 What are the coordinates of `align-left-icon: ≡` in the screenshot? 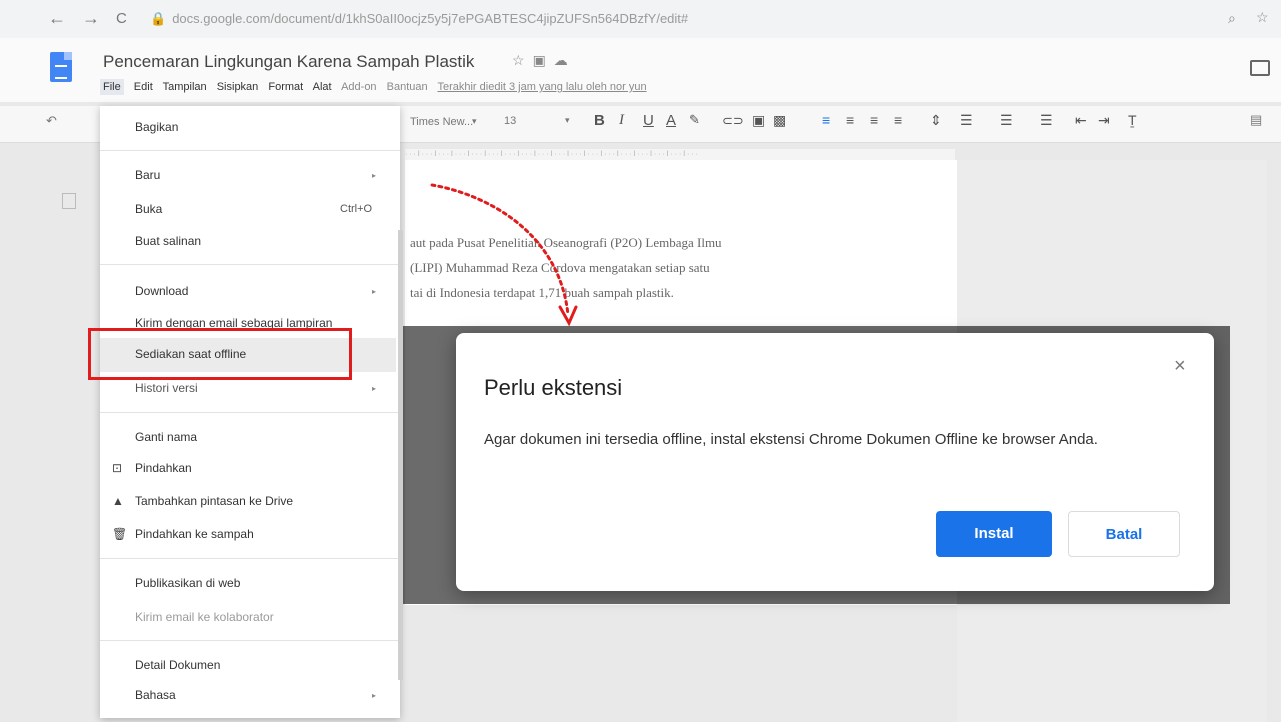 It's located at (826, 120).